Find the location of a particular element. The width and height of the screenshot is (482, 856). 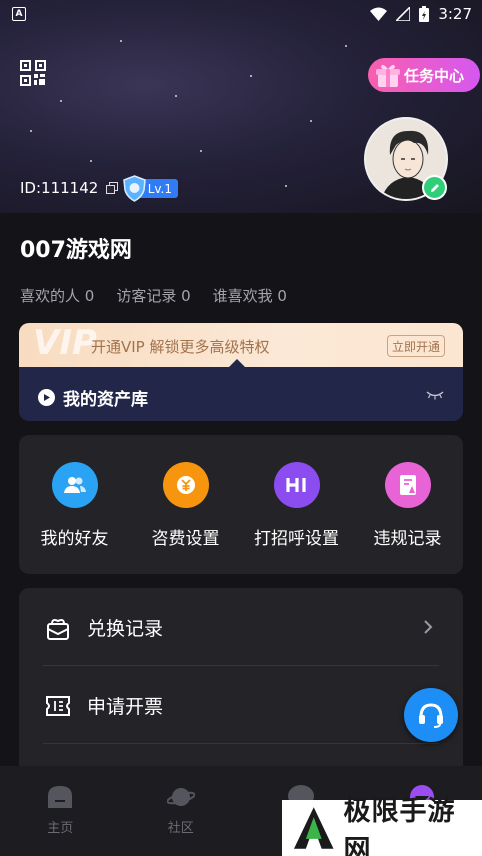

play-icon is located at coordinates (46, 397).